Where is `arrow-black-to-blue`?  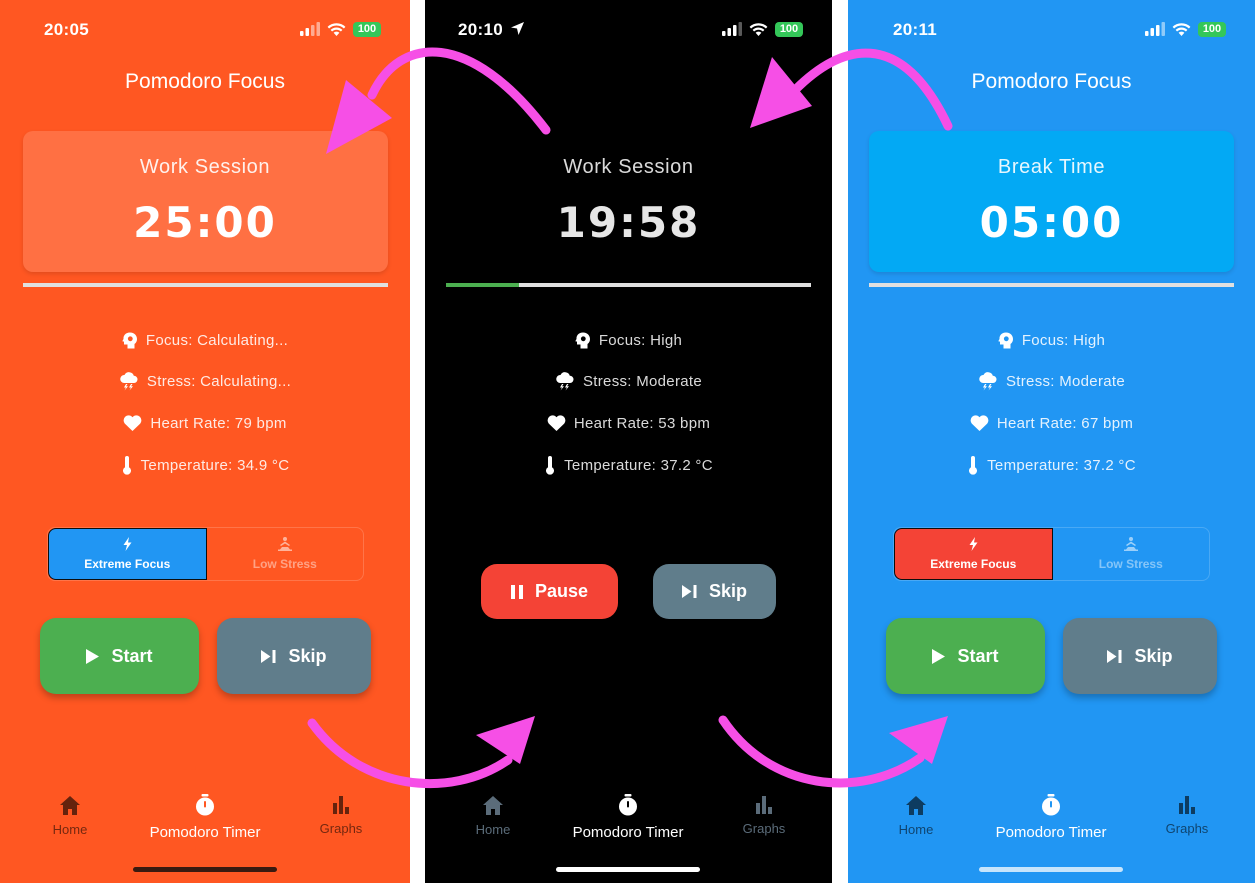
arrow-black-to-blue is located at coordinates (821, 751).